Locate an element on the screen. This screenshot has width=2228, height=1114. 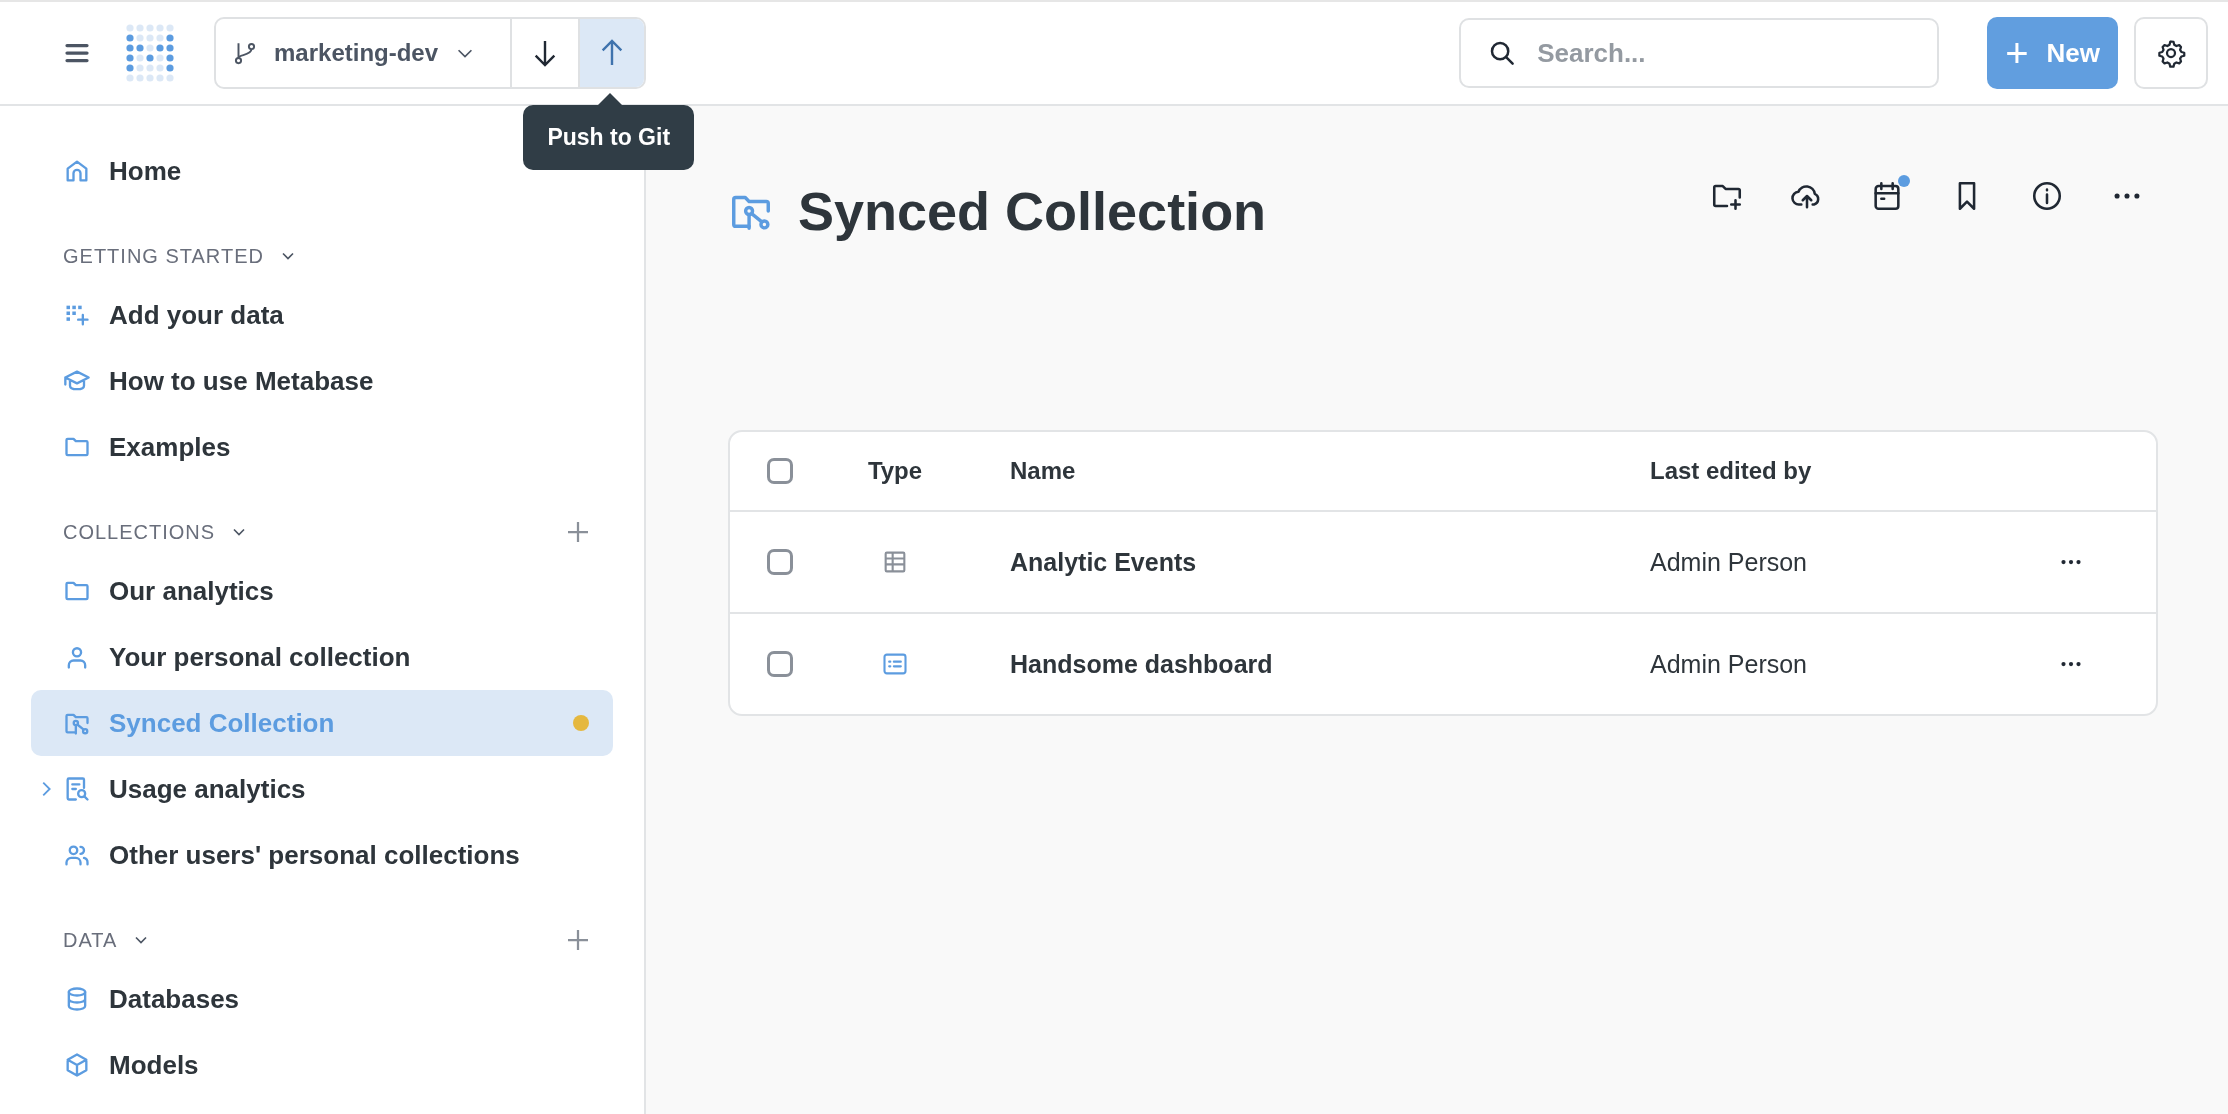
tooltip: Push to Git is located at coordinates (609, 137).